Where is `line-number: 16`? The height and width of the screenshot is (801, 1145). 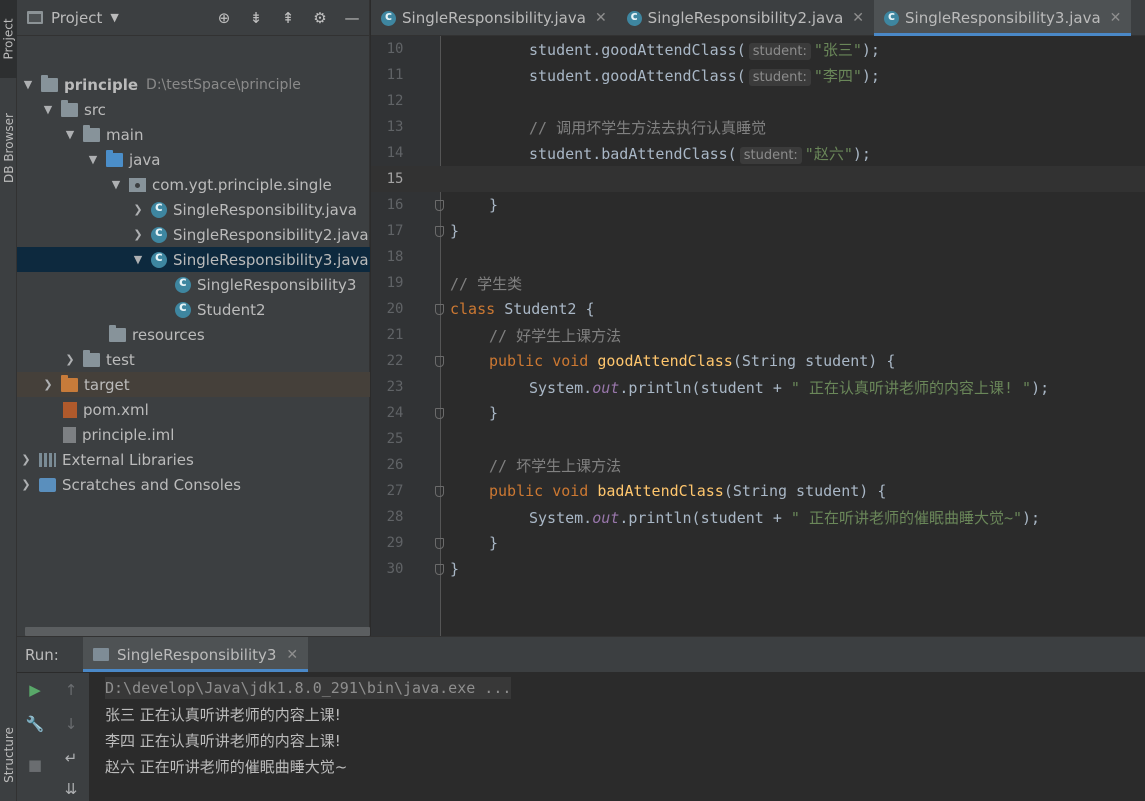
line-number: 16 is located at coordinates (395, 205).